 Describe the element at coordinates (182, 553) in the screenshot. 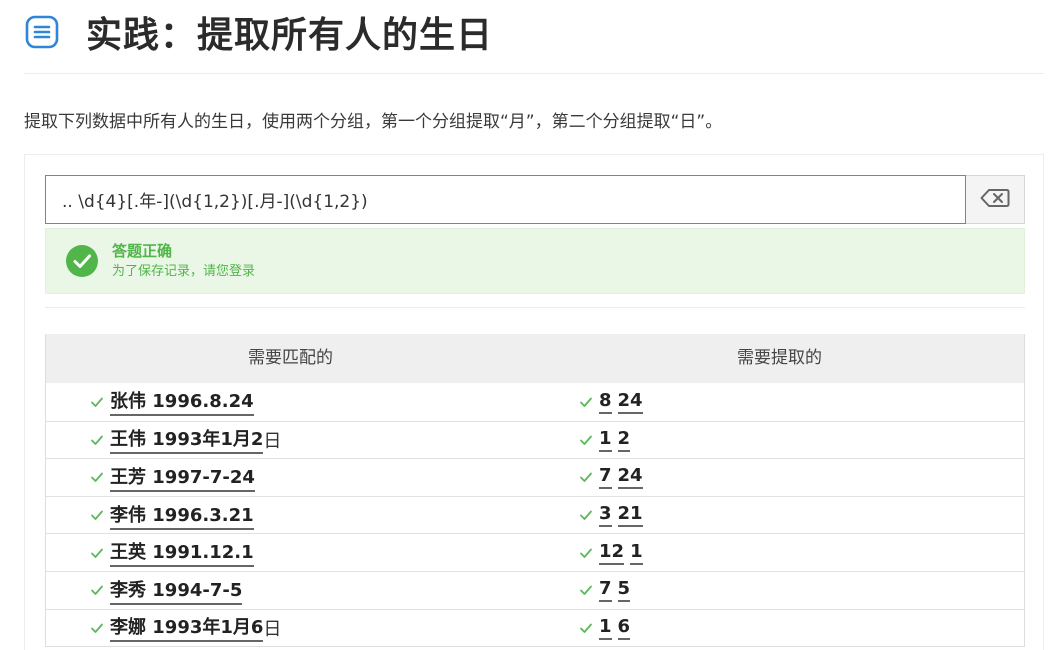

I see `matched-text: 王英 1991.12.1` at that location.